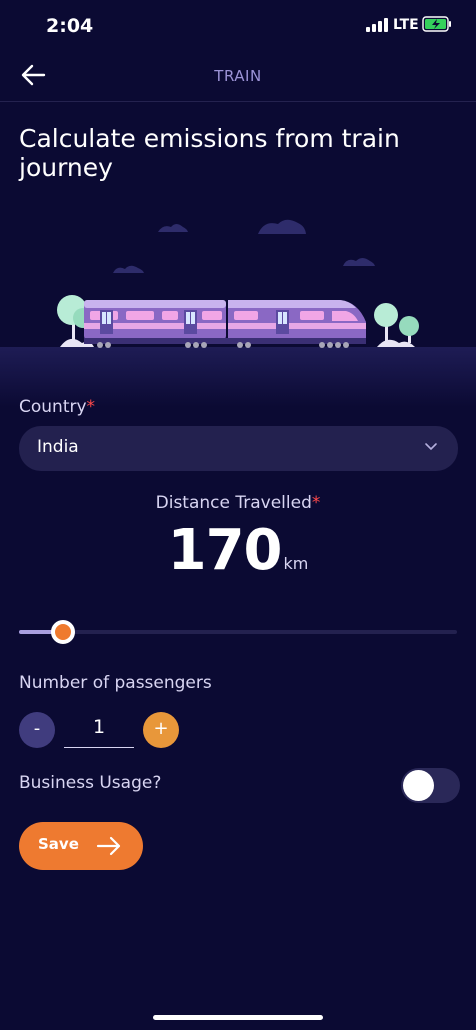 This screenshot has height=1030, width=476. Describe the element at coordinates (244, 246) in the screenshot. I see `clouds` at that location.